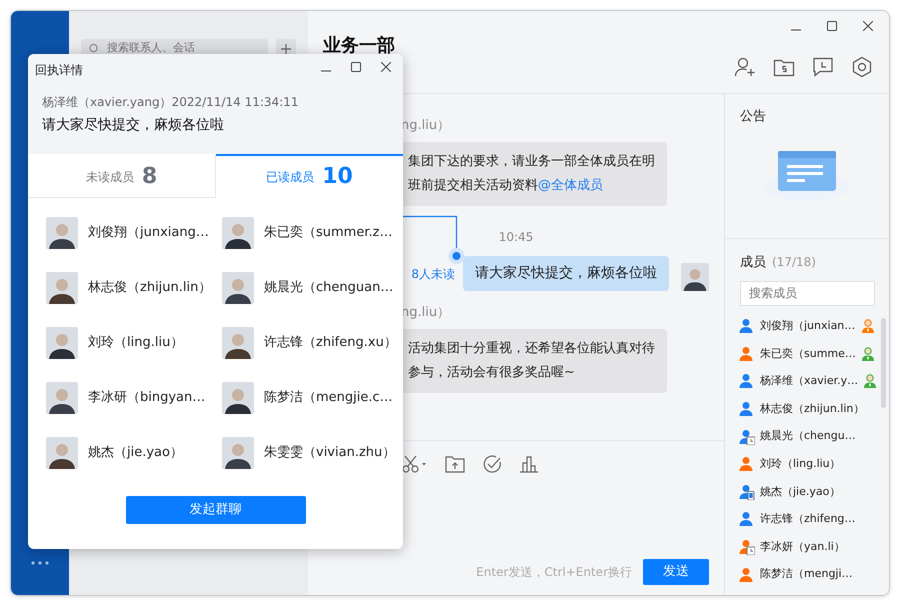 The height and width of the screenshot is (606, 900). Describe the element at coordinates (676, 572) in the screenshot. I see `send-button: 发送` at that location.